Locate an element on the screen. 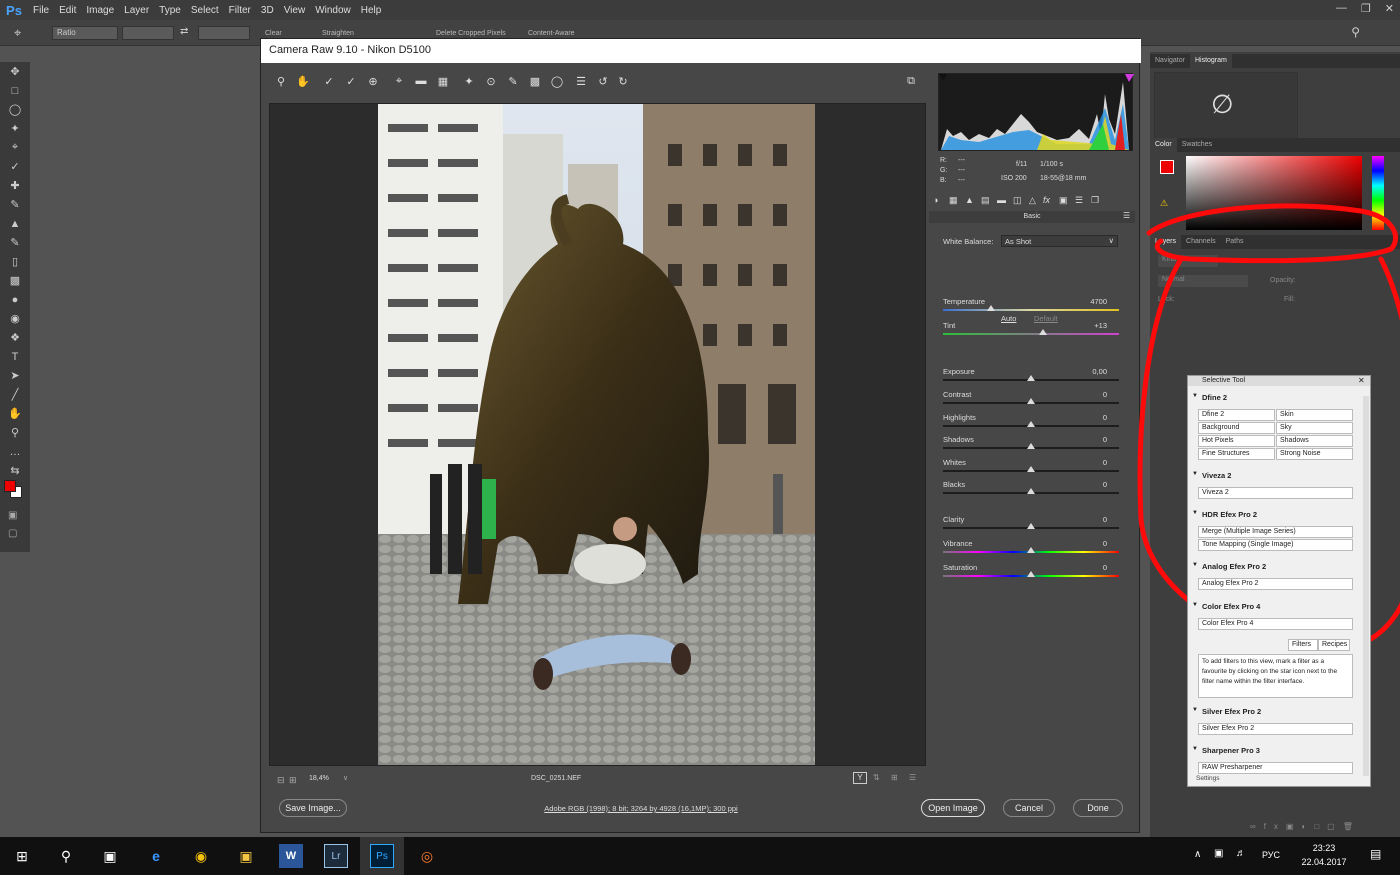  white-balance-select: As Shot ∨ is located at coordinates (1059, 241).